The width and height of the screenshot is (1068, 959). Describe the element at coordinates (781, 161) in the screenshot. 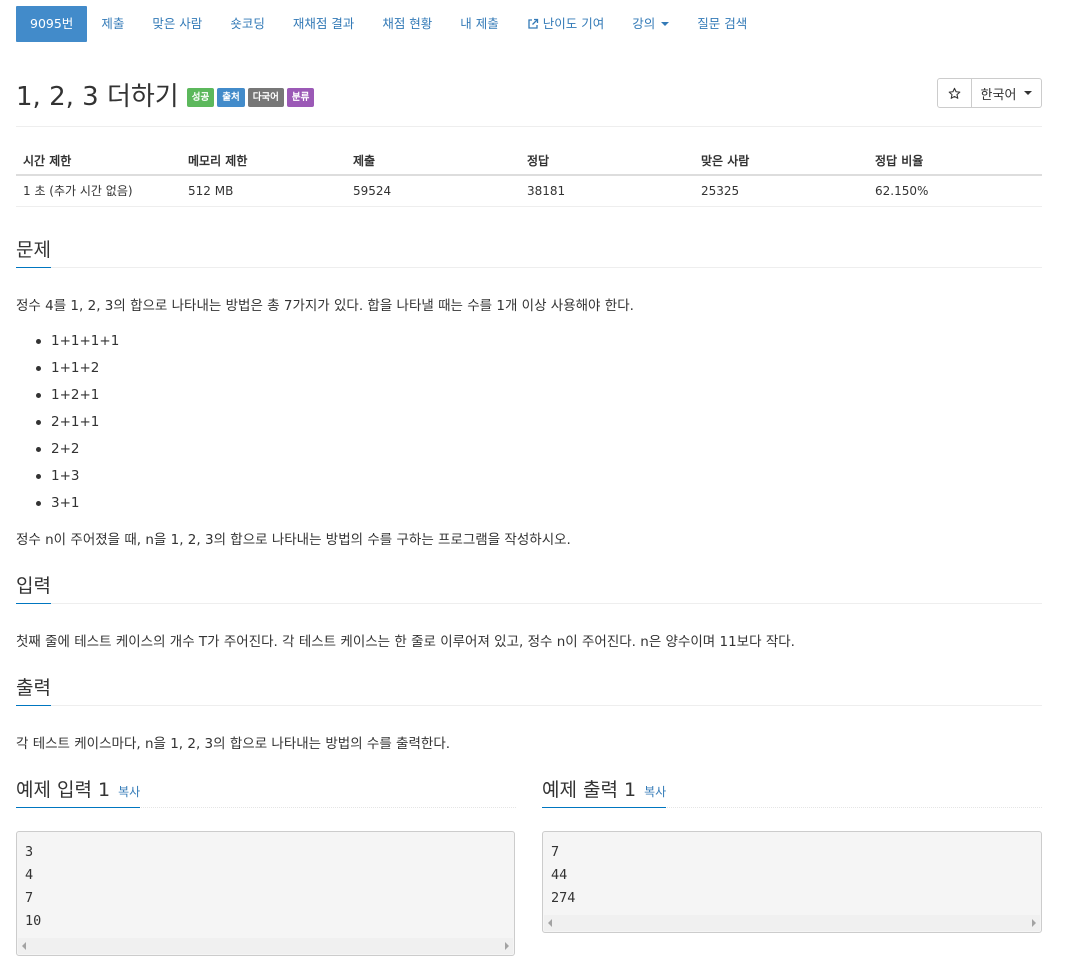

I see `header-accepted-users: 맞은 사람` at that location.